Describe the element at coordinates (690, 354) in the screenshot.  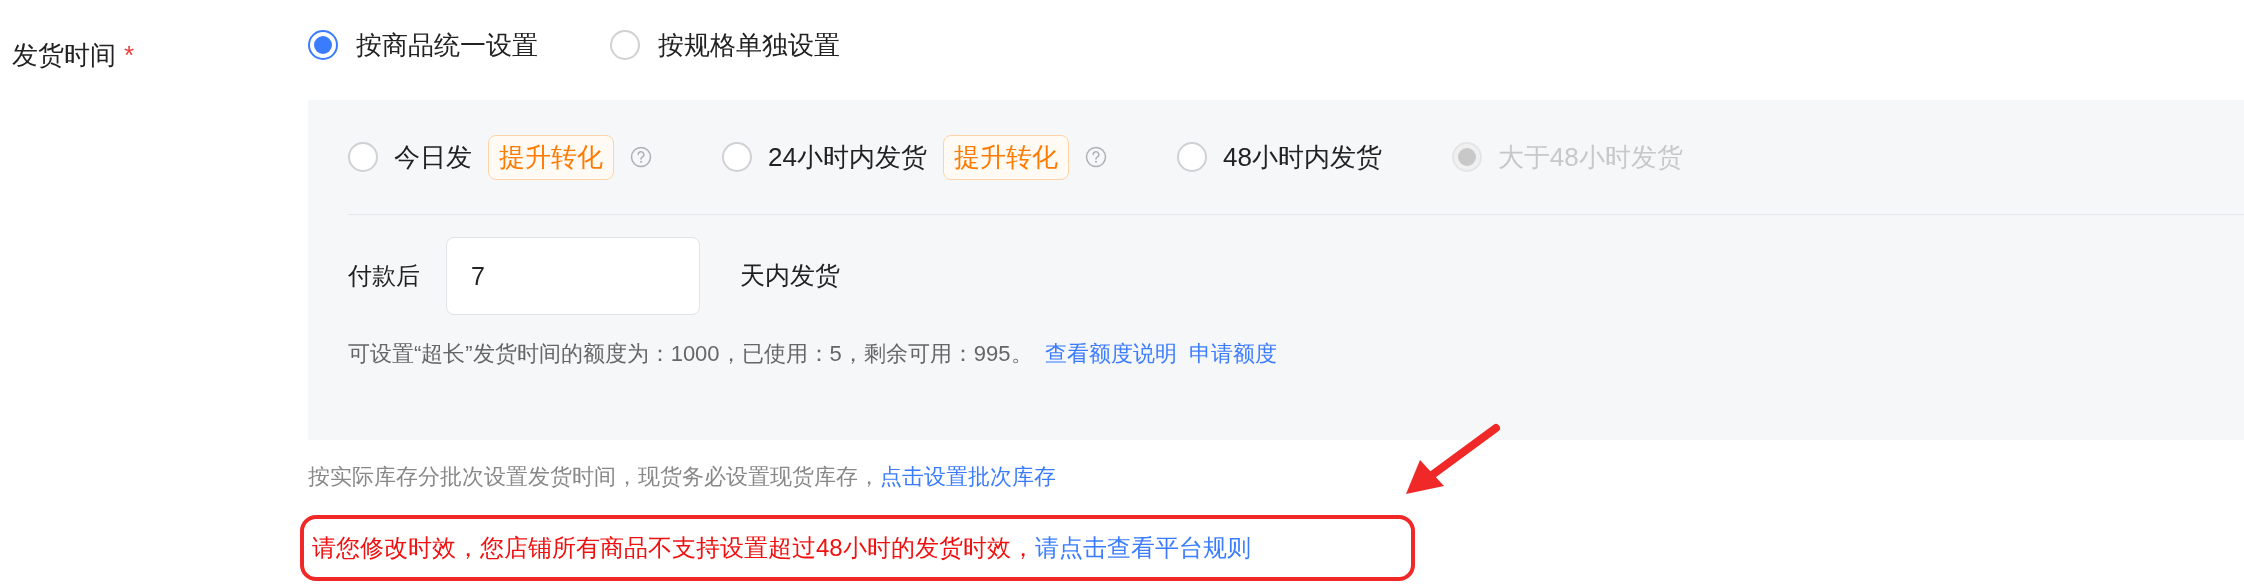
I see `quota-text: 可设置“超长”发货时间的额度为：1000，已使用：5，剩余可用：995。` at that location.